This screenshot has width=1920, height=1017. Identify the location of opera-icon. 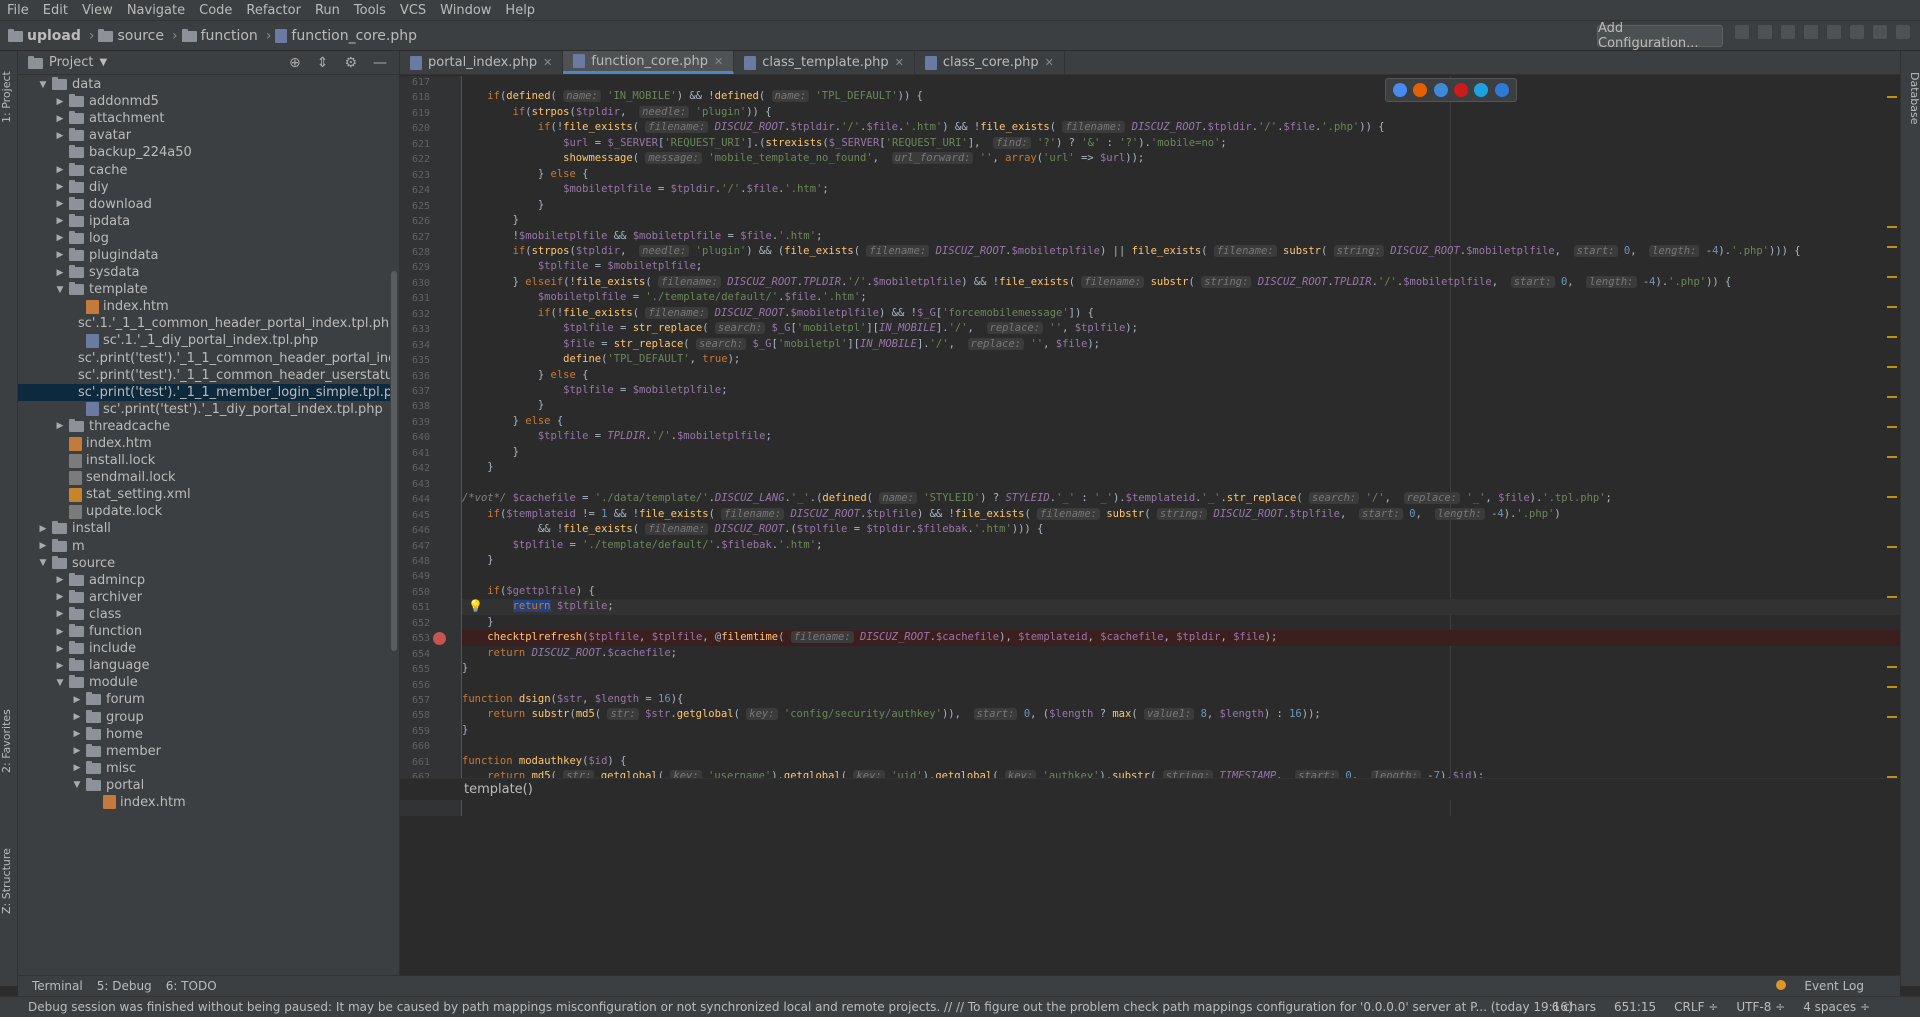
(1461, 90).